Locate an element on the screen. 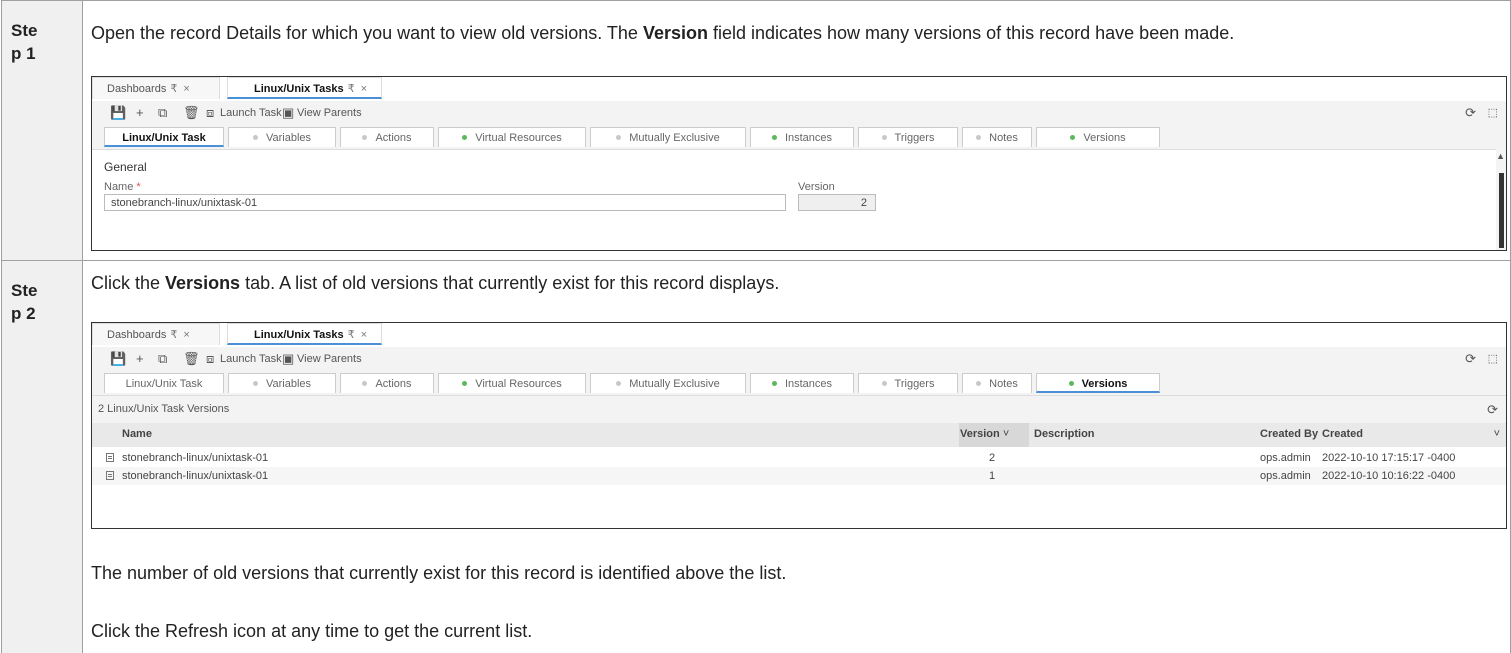 This screenshot has height=653, width=1511. record-icon is located at coordinates (110, 475).